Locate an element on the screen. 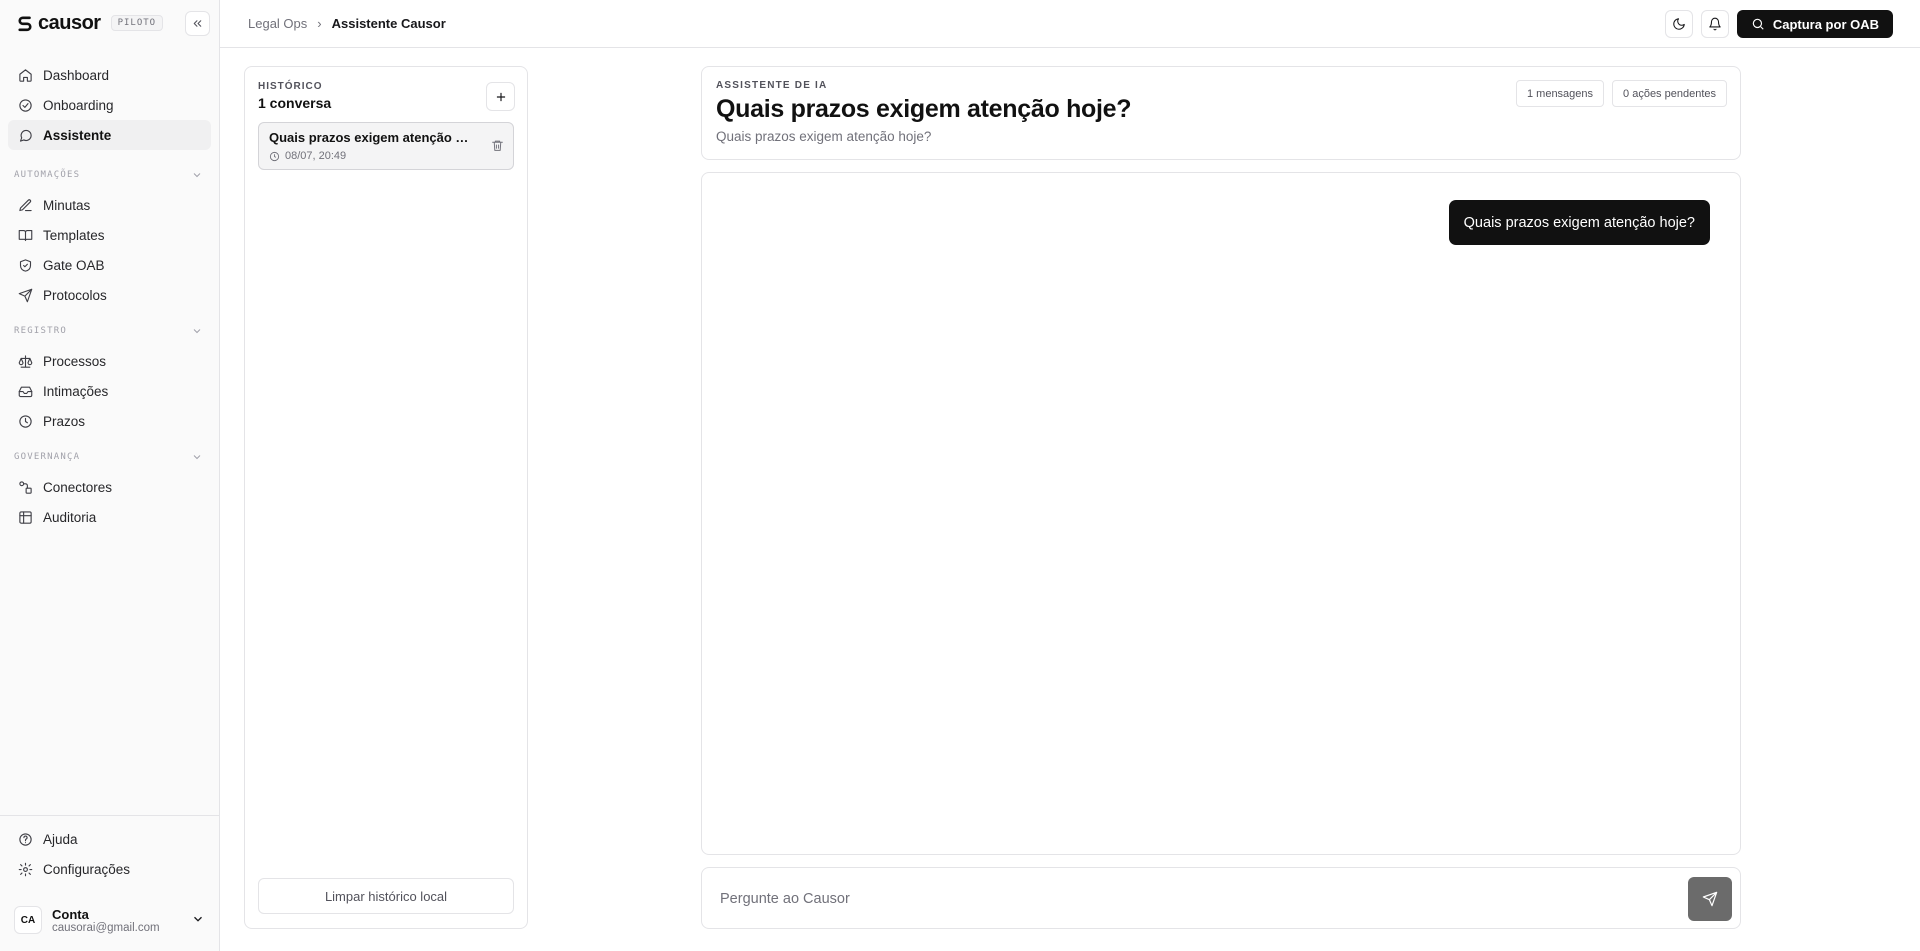 The image size is (1920, 951). bell-icon is located at coordinates (1715, 24).